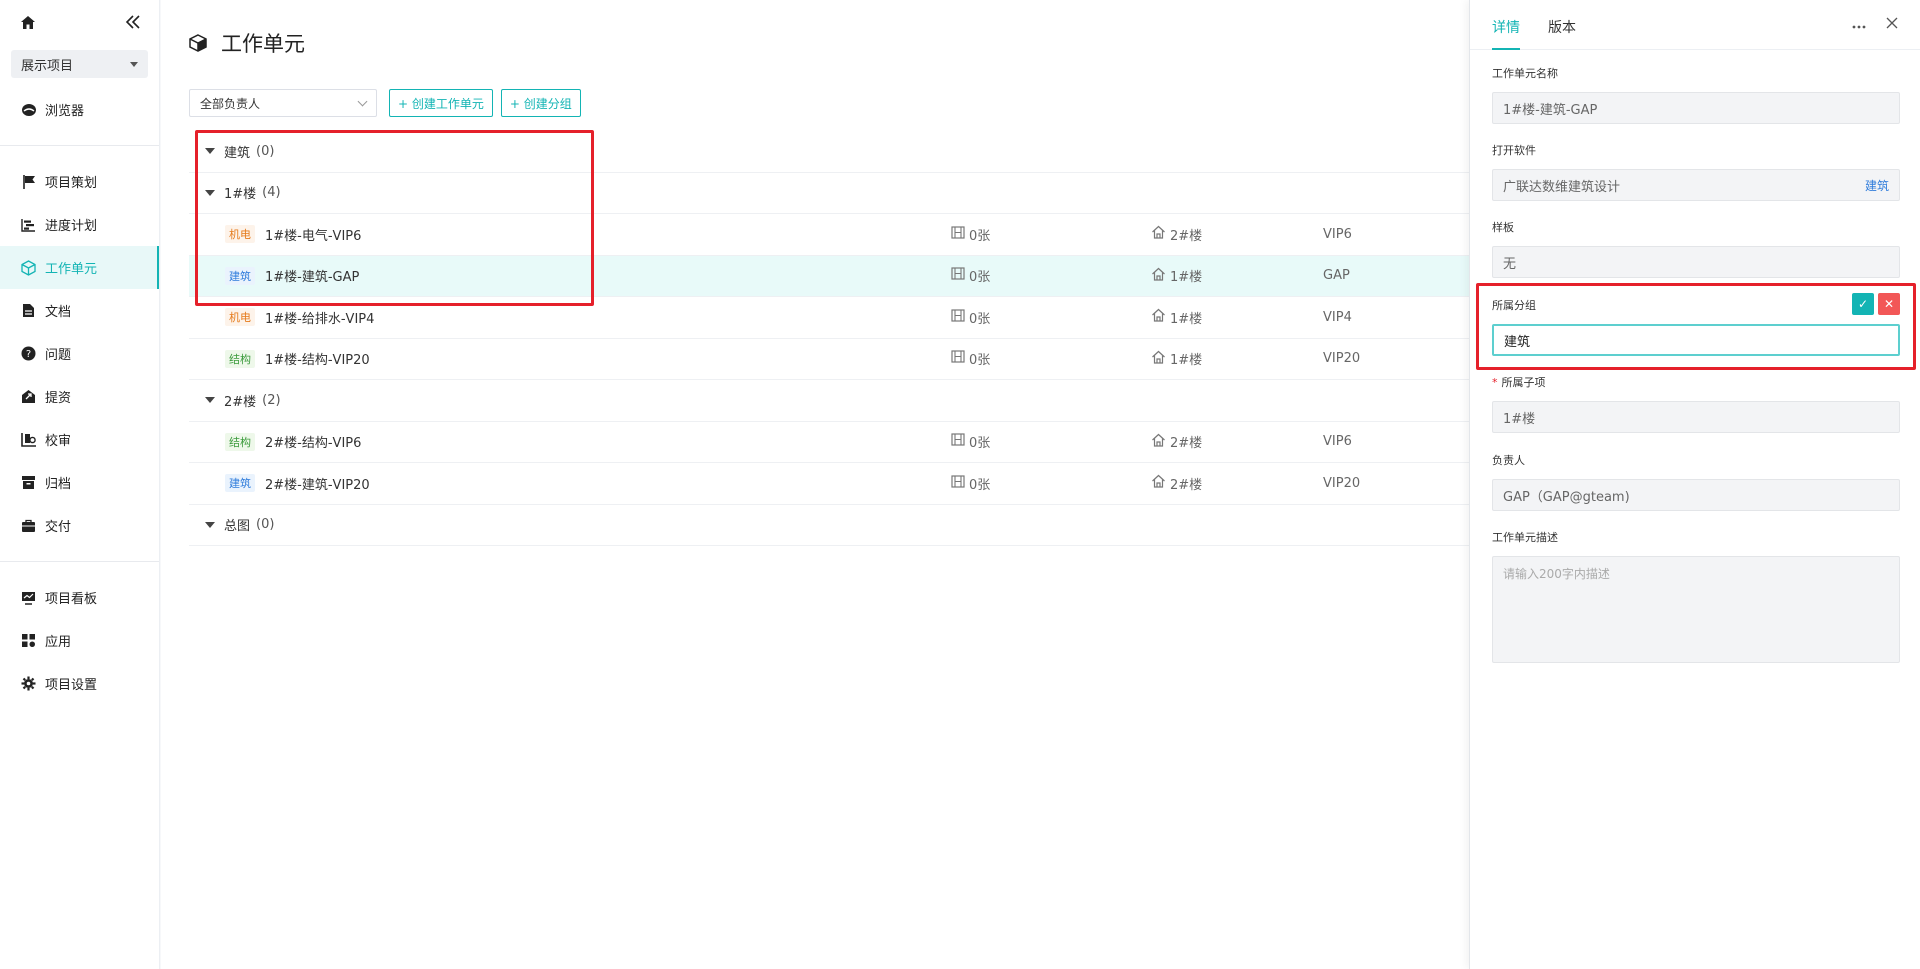 The image size is (1920, 969). I want to click on drawing-icon, so click(960, 483).